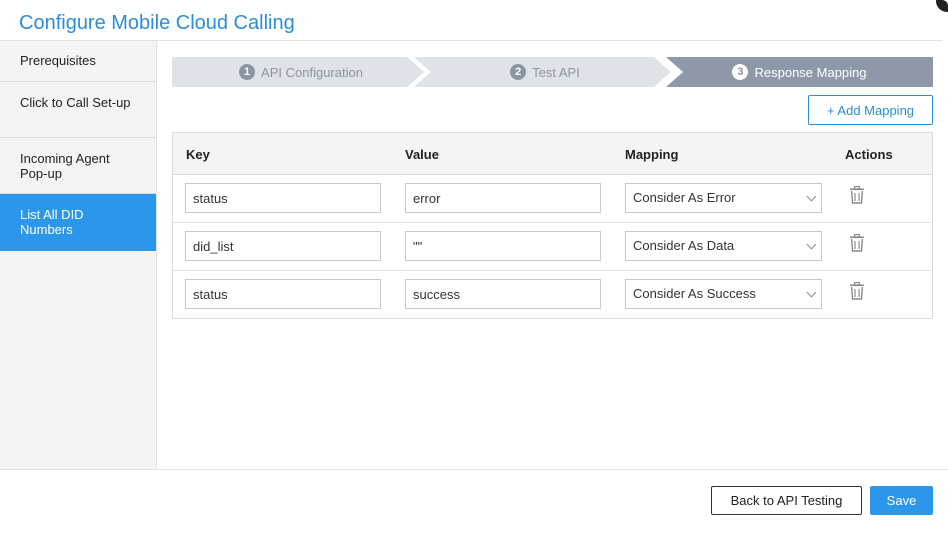 This screenshot has width=948, height=537. Describe the element at coordinates (58, 60) in the screenshot. I see `sidebar-item-label: Prerequisites` at that location.